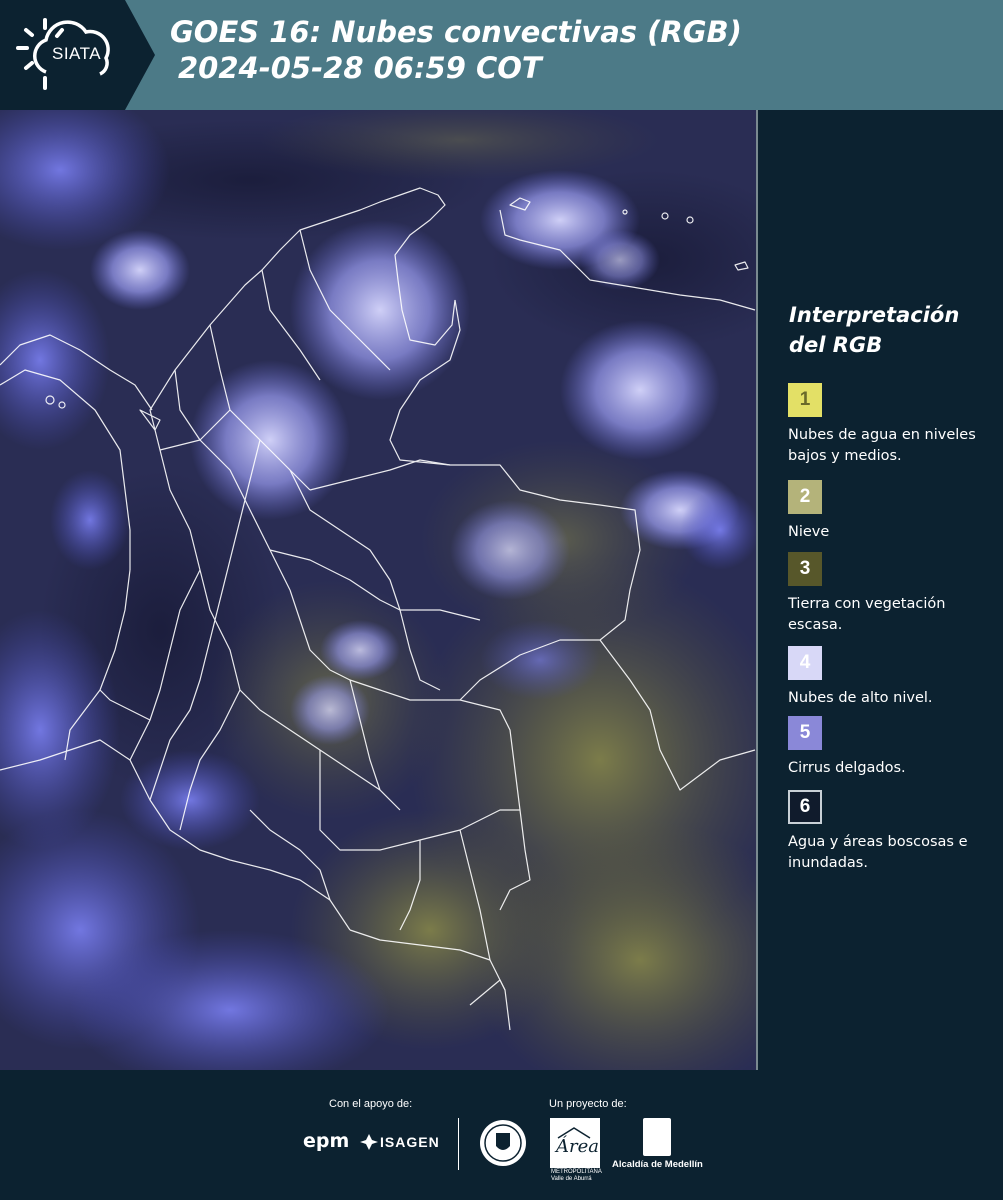 Image resolution: width=1003 pixels, height=1200 pixels. I want to click on epm-logo: epm, so click(326, 1141).